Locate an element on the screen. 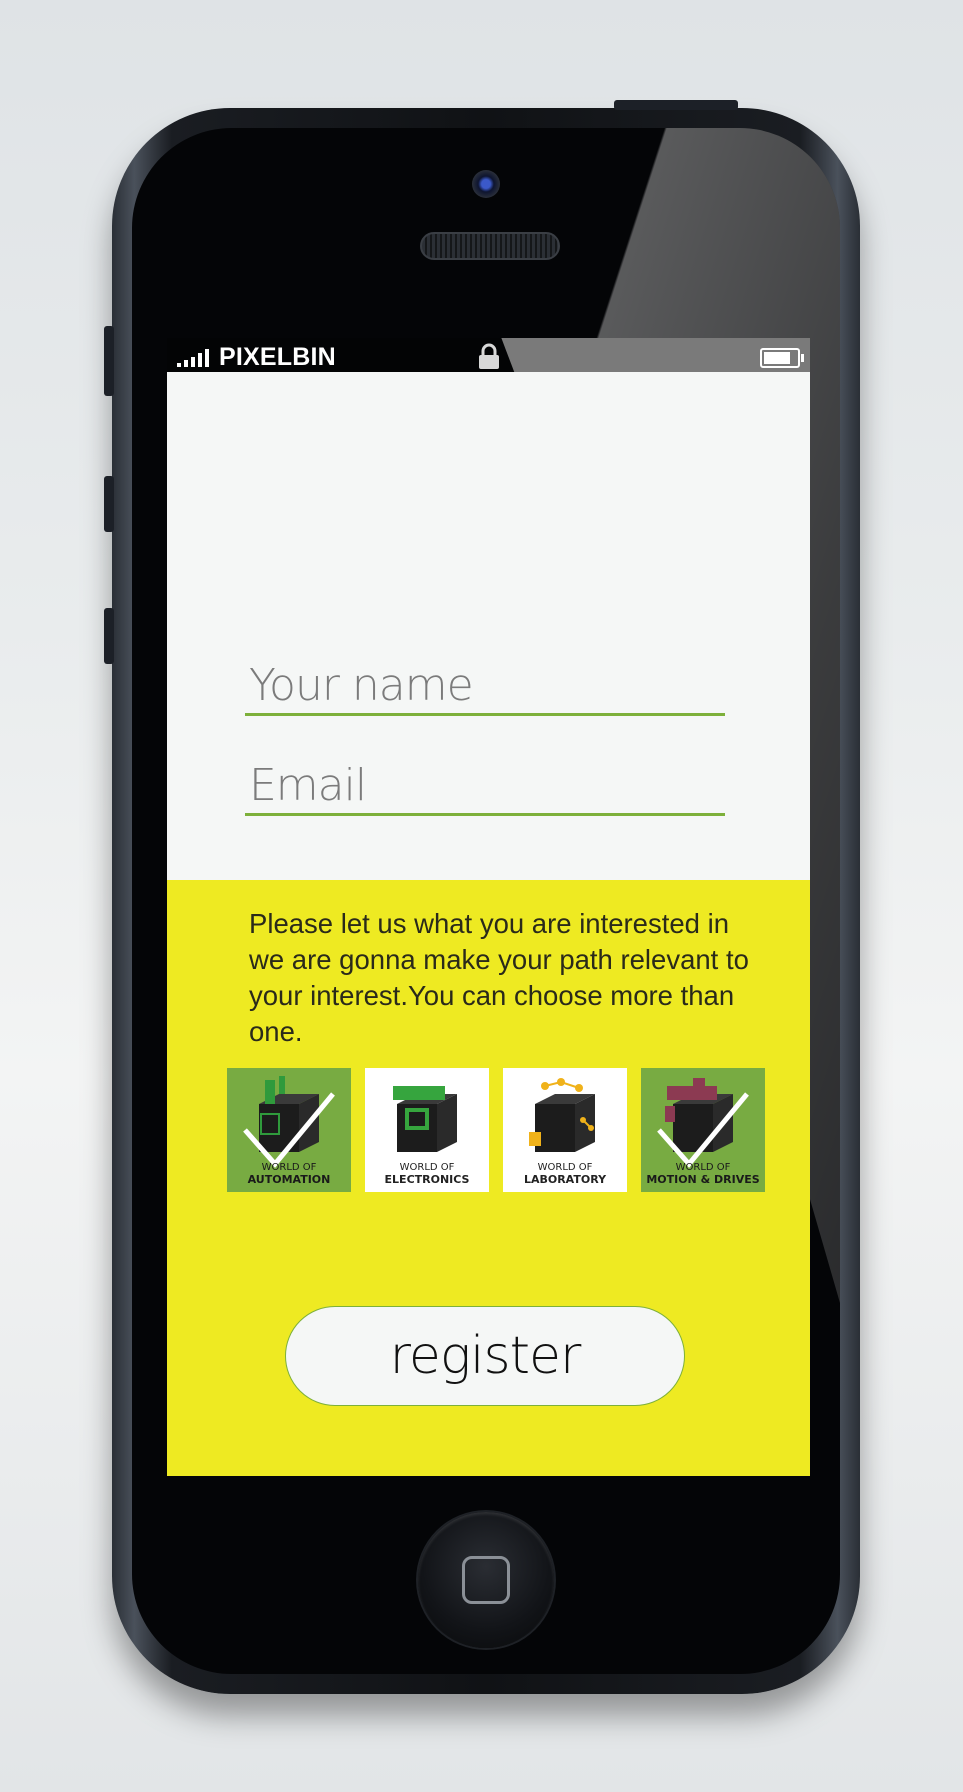 The width and height of the screenshot is (963, 1792). lock-icon is located at coordinates (489, 356).